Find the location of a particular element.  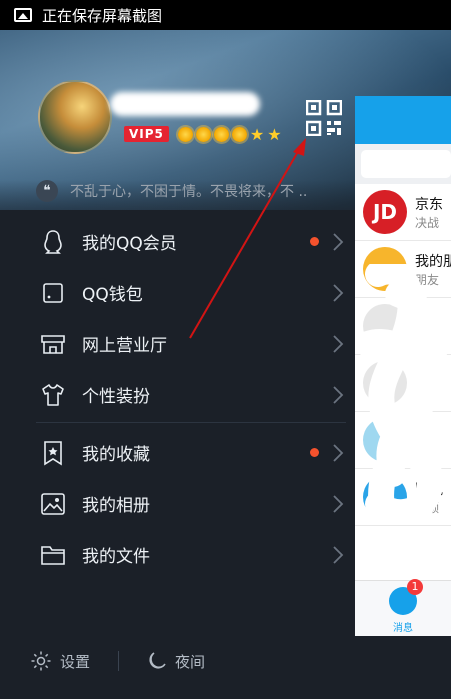

search-input is located at coordinates (406, 164).